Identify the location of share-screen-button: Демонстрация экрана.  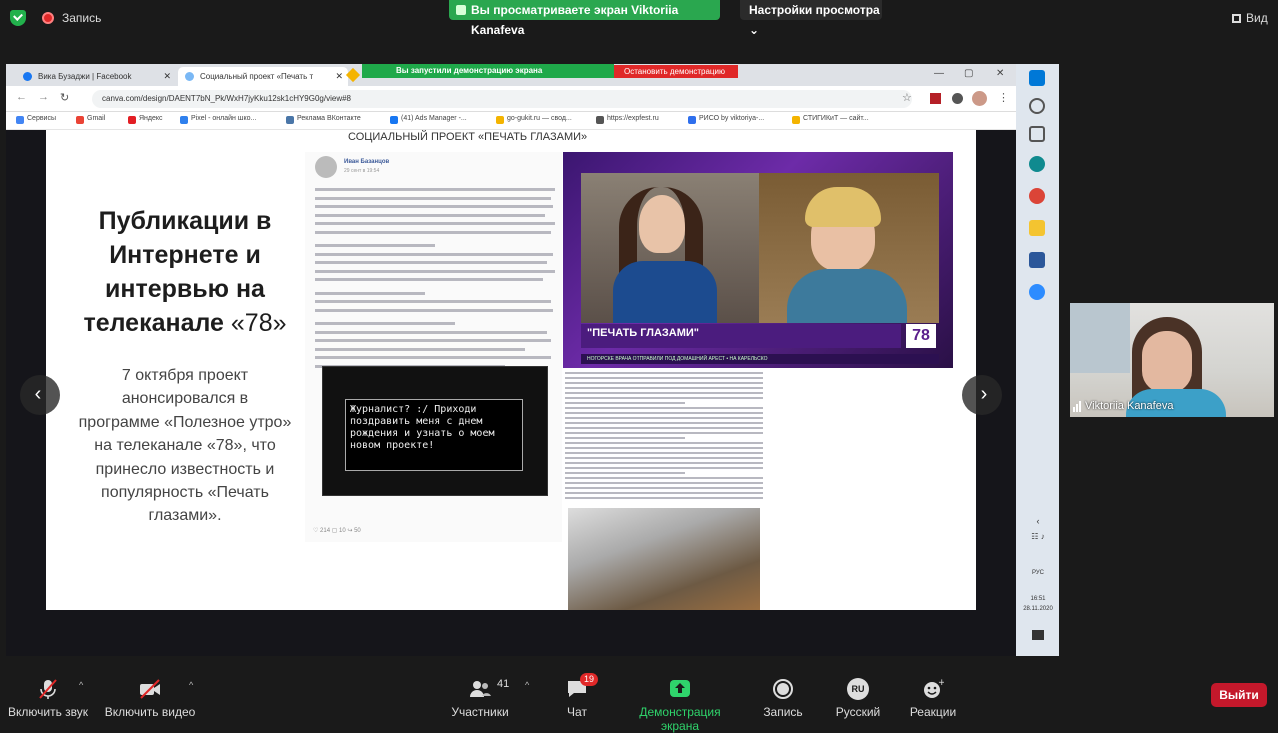
(680, 700).